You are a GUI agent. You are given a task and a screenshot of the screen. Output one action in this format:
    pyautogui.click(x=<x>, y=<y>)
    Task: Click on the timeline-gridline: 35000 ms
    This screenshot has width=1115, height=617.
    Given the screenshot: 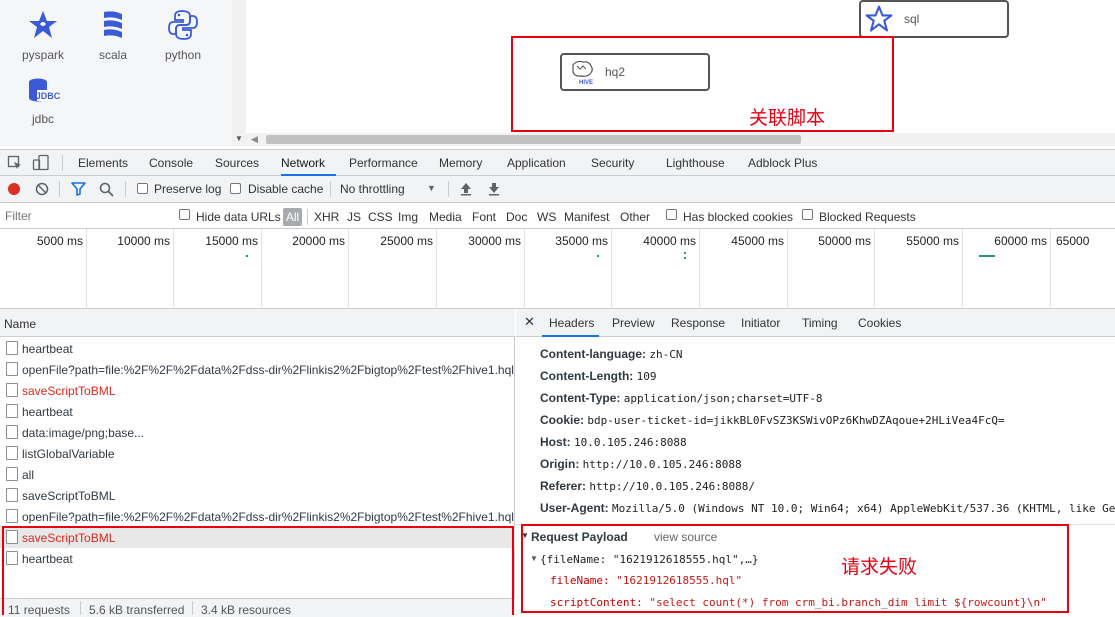 What is the action you would take?
    pyautogui.click(x=568, y=269)
    